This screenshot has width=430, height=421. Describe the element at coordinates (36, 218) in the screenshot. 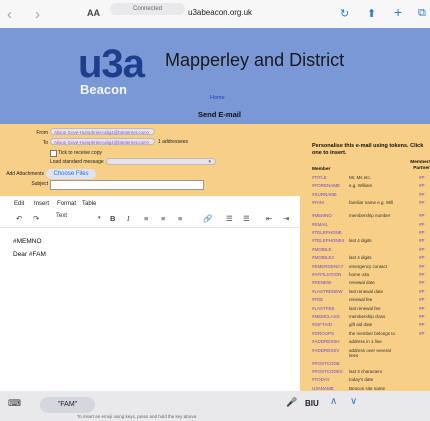

I see `redo-icon: ↷` at that location.